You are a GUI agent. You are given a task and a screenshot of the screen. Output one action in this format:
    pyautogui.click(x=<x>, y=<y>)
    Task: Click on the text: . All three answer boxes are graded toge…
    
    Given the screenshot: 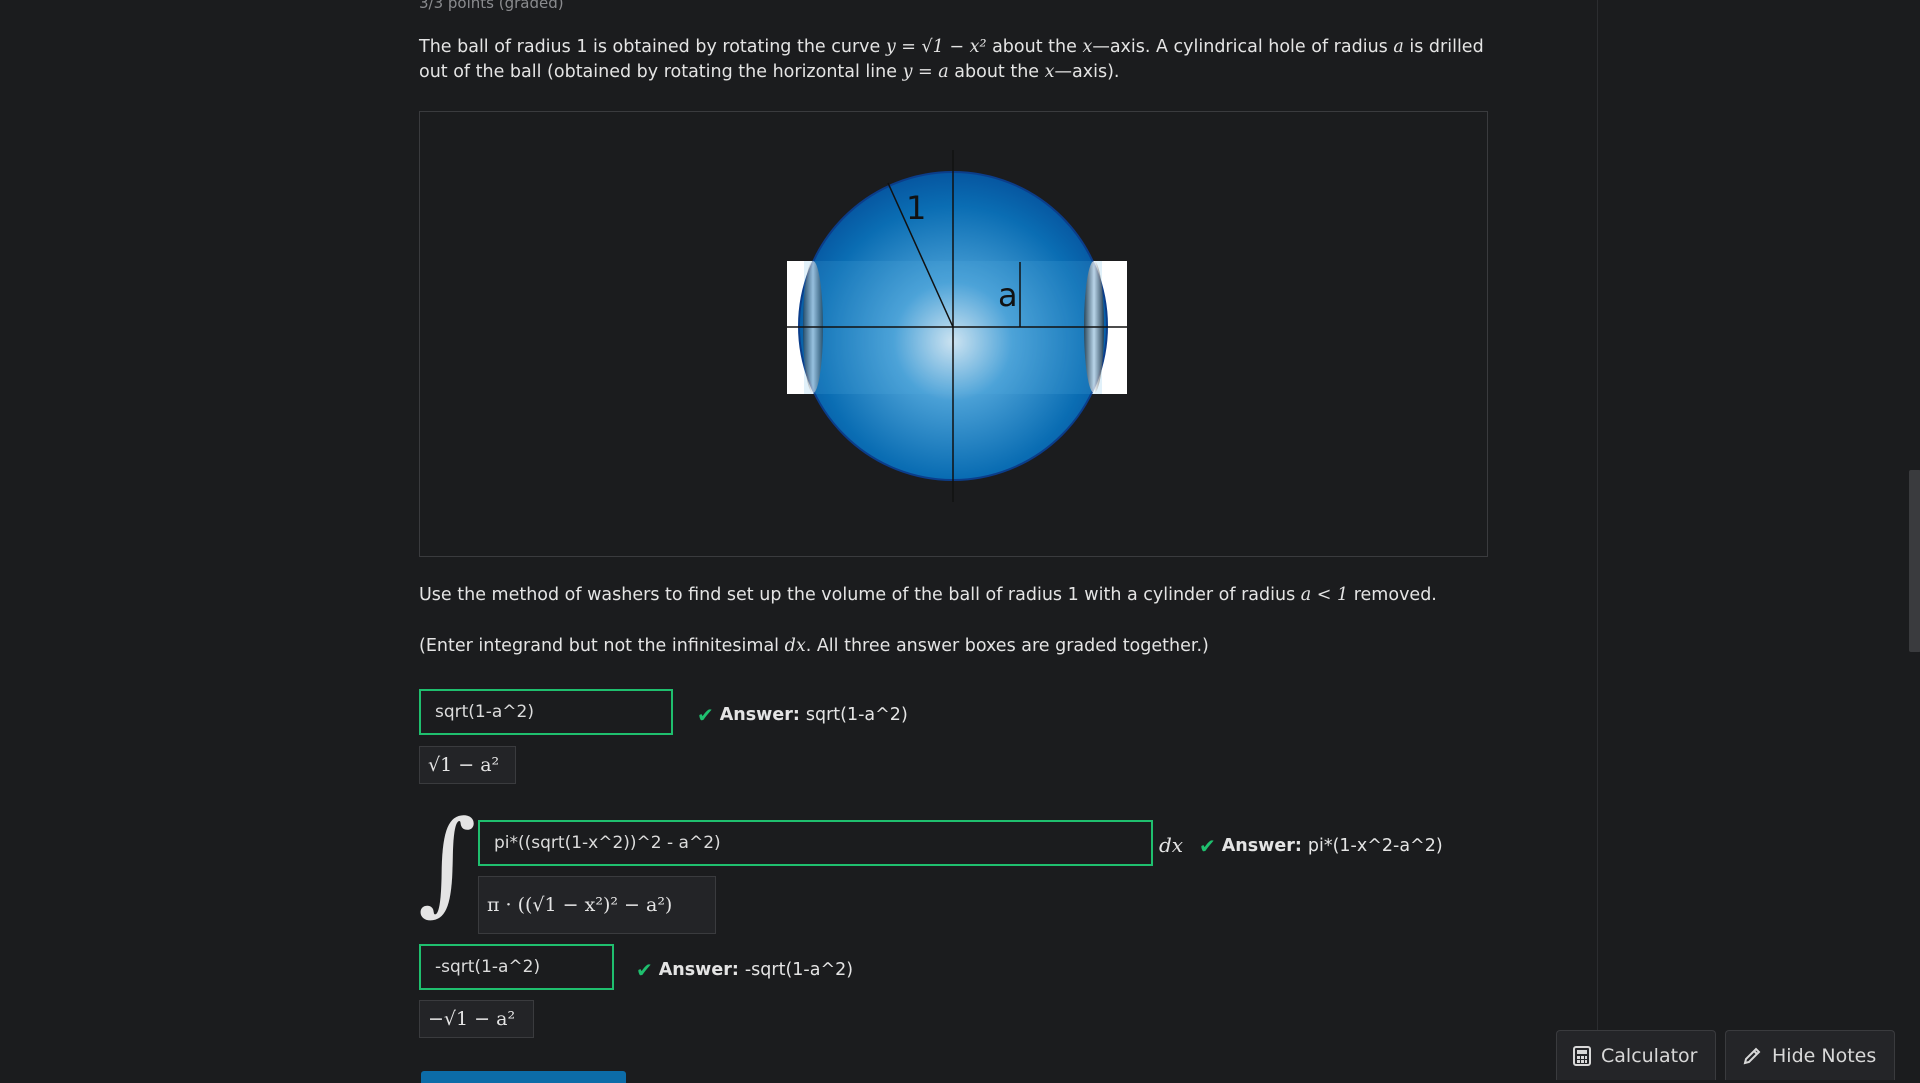 What is the action you would take?
    pyautogui.click(x=1007, y=646)
    